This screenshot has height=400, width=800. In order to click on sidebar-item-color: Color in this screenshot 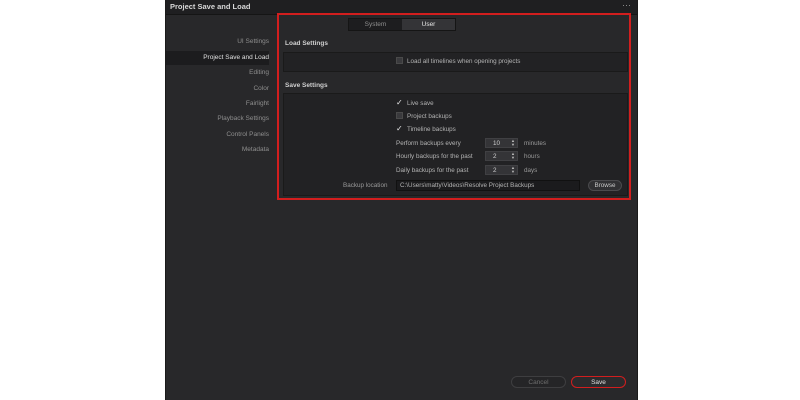, I will do `click(214, 89)`.